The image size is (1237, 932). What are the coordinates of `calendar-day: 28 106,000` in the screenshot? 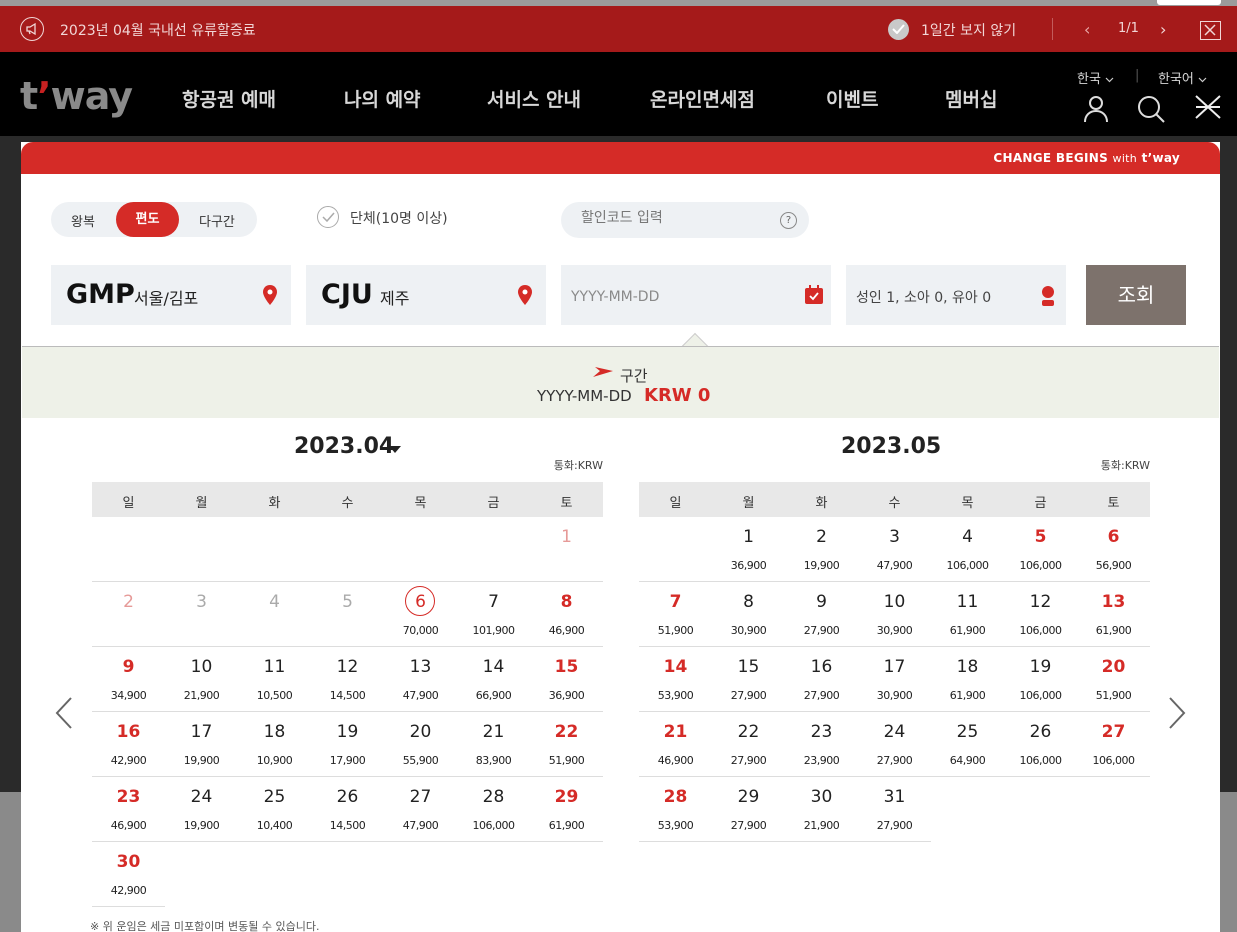 It's located at (493, 809).